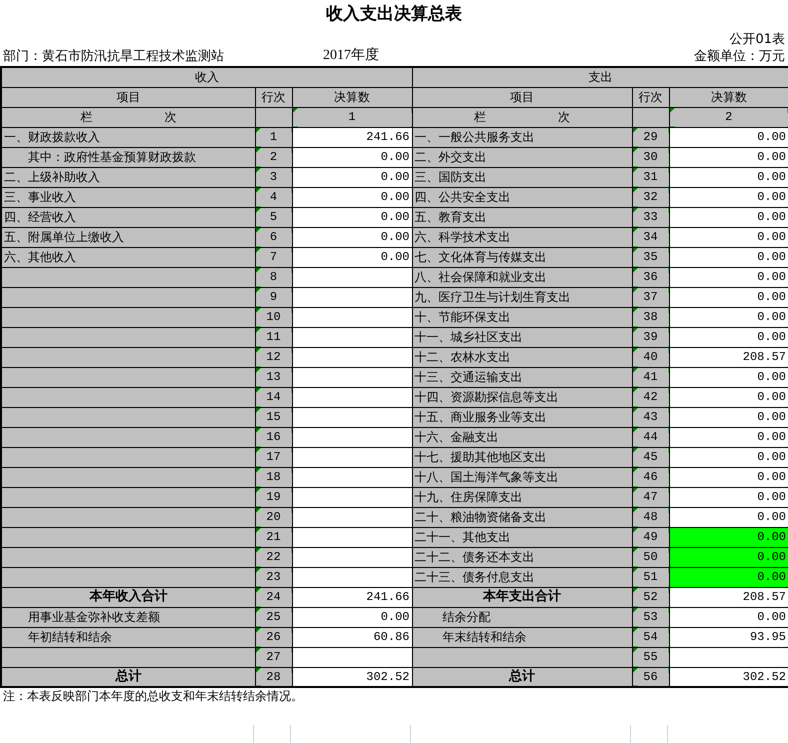 The image size is (788, 743). I want to click on line-number-cell: 6, so click(273, 237).